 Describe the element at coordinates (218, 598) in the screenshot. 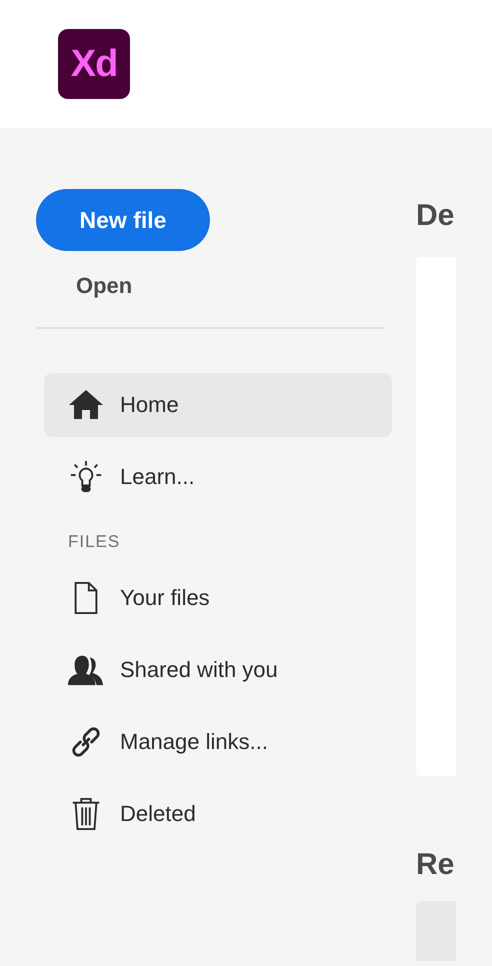

I see `nav-item: Your files` at that location.